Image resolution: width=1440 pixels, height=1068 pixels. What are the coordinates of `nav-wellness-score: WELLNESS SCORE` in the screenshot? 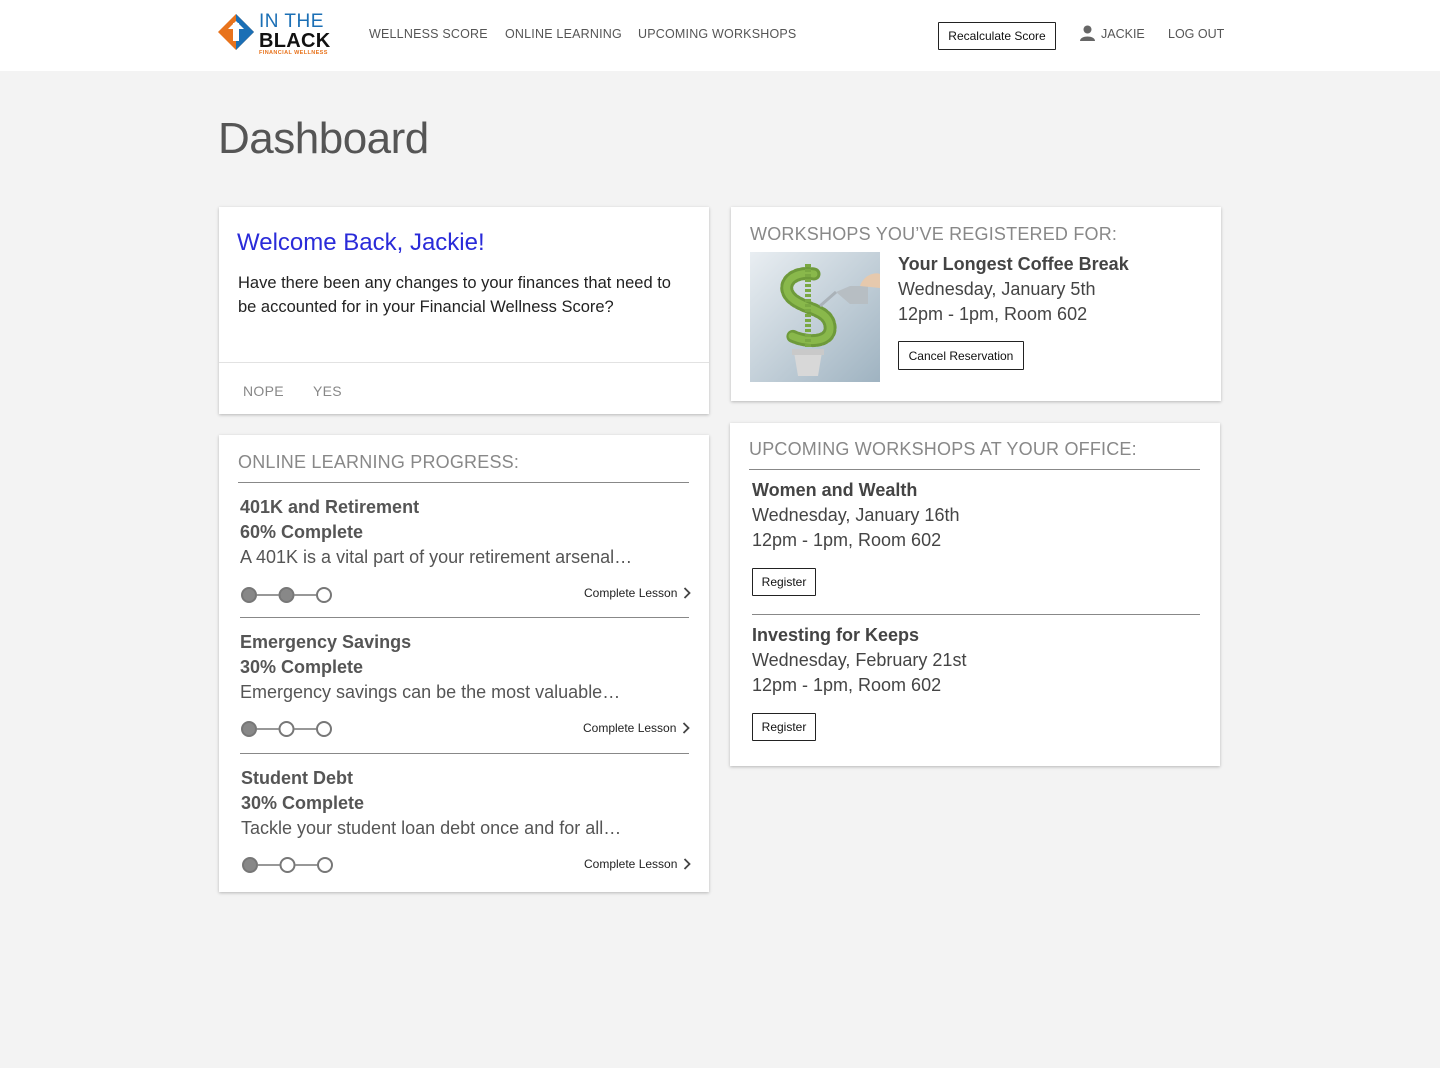 It's located at (428, 34).